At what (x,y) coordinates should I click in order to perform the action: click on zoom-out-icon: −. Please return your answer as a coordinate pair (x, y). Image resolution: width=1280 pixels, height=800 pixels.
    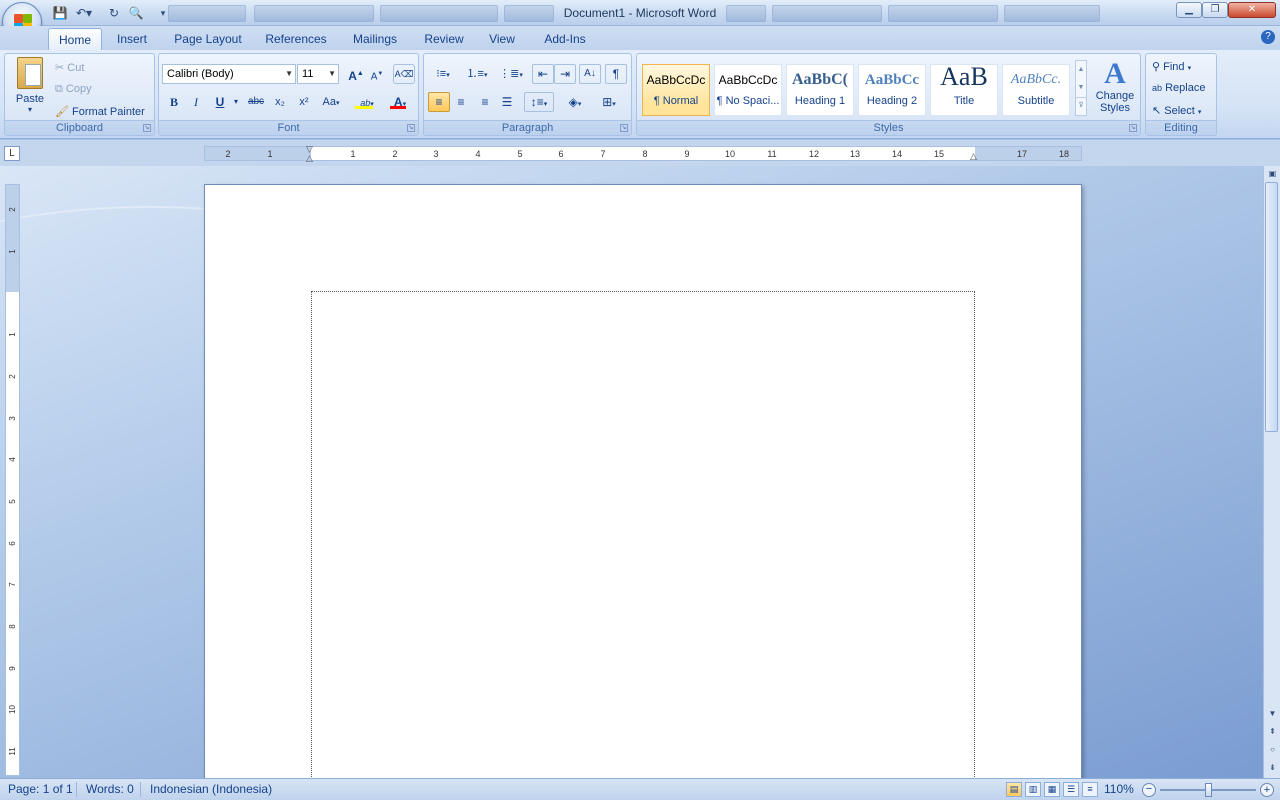
    Looking at the image, I should click on (1149, 790).